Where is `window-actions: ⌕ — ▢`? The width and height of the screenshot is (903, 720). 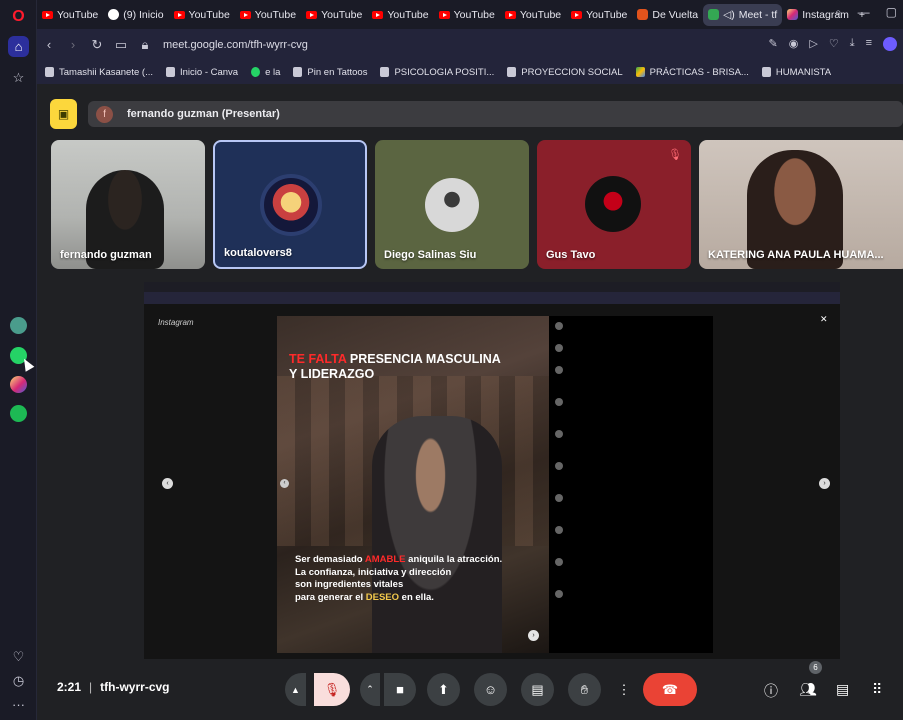
window-actions: ⌕ — ▢ is located at coordinates (866, 12).